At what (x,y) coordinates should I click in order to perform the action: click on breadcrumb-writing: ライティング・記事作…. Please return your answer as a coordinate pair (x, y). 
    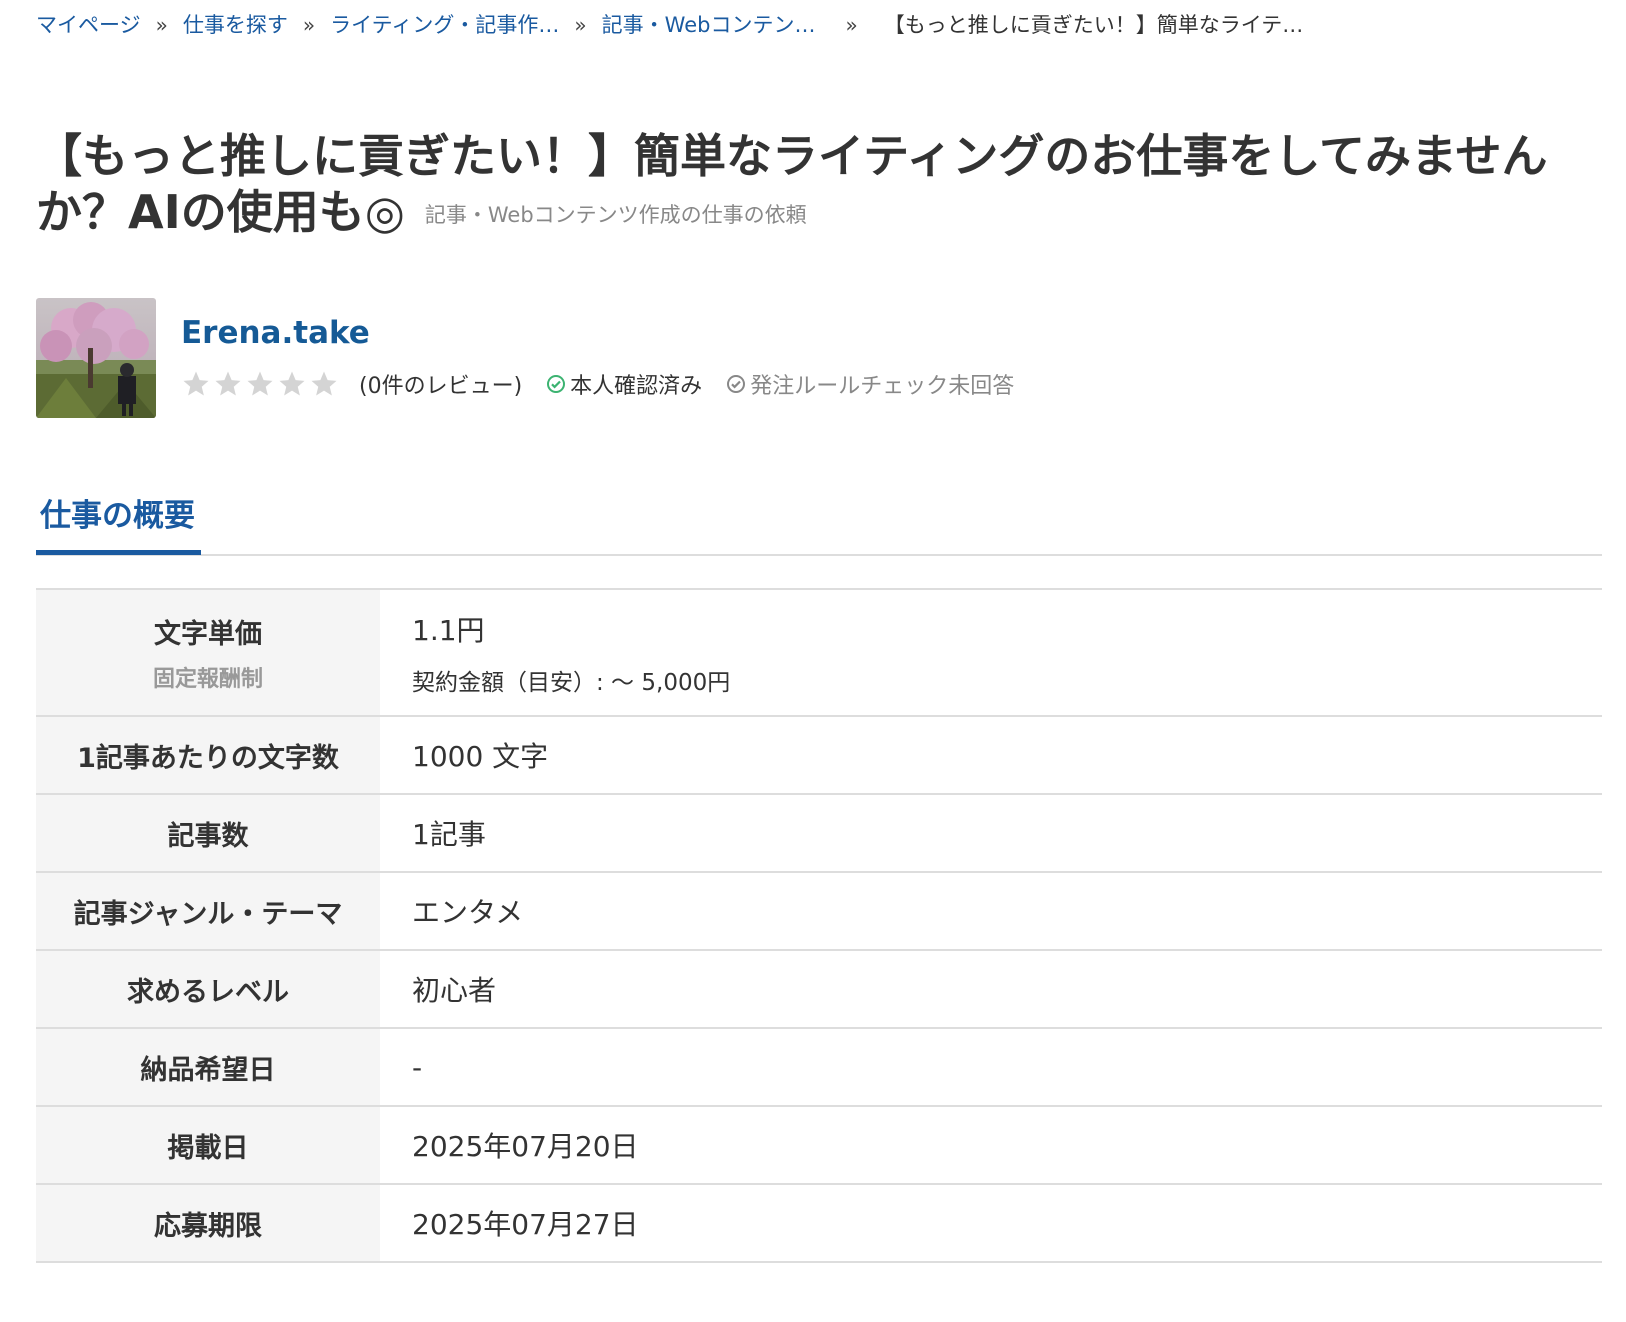
    Looking at the image, I should click on (444, 25).